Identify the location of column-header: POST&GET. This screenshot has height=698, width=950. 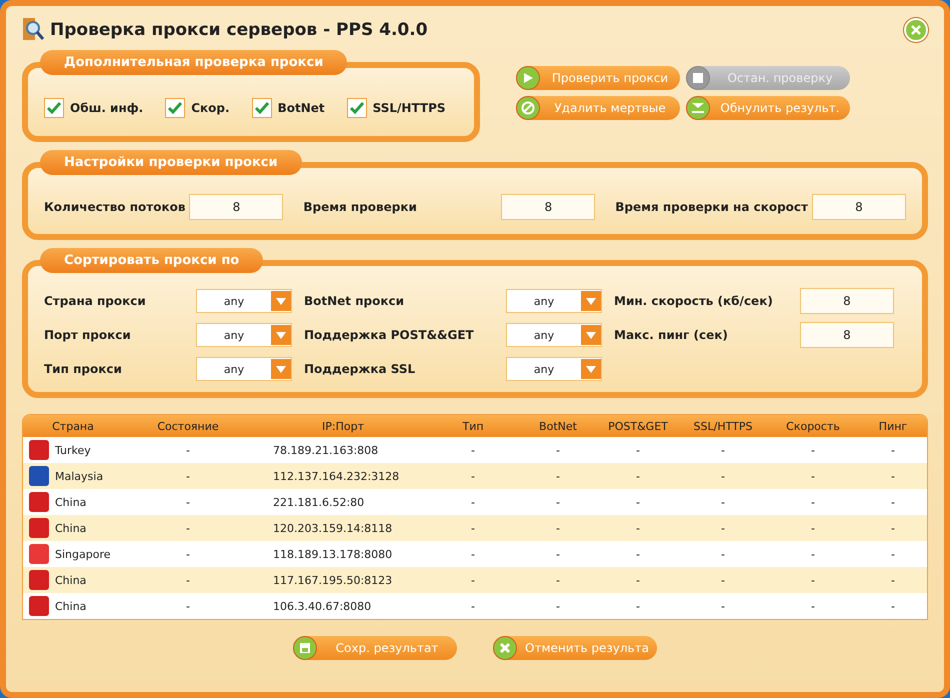
(638, 426).